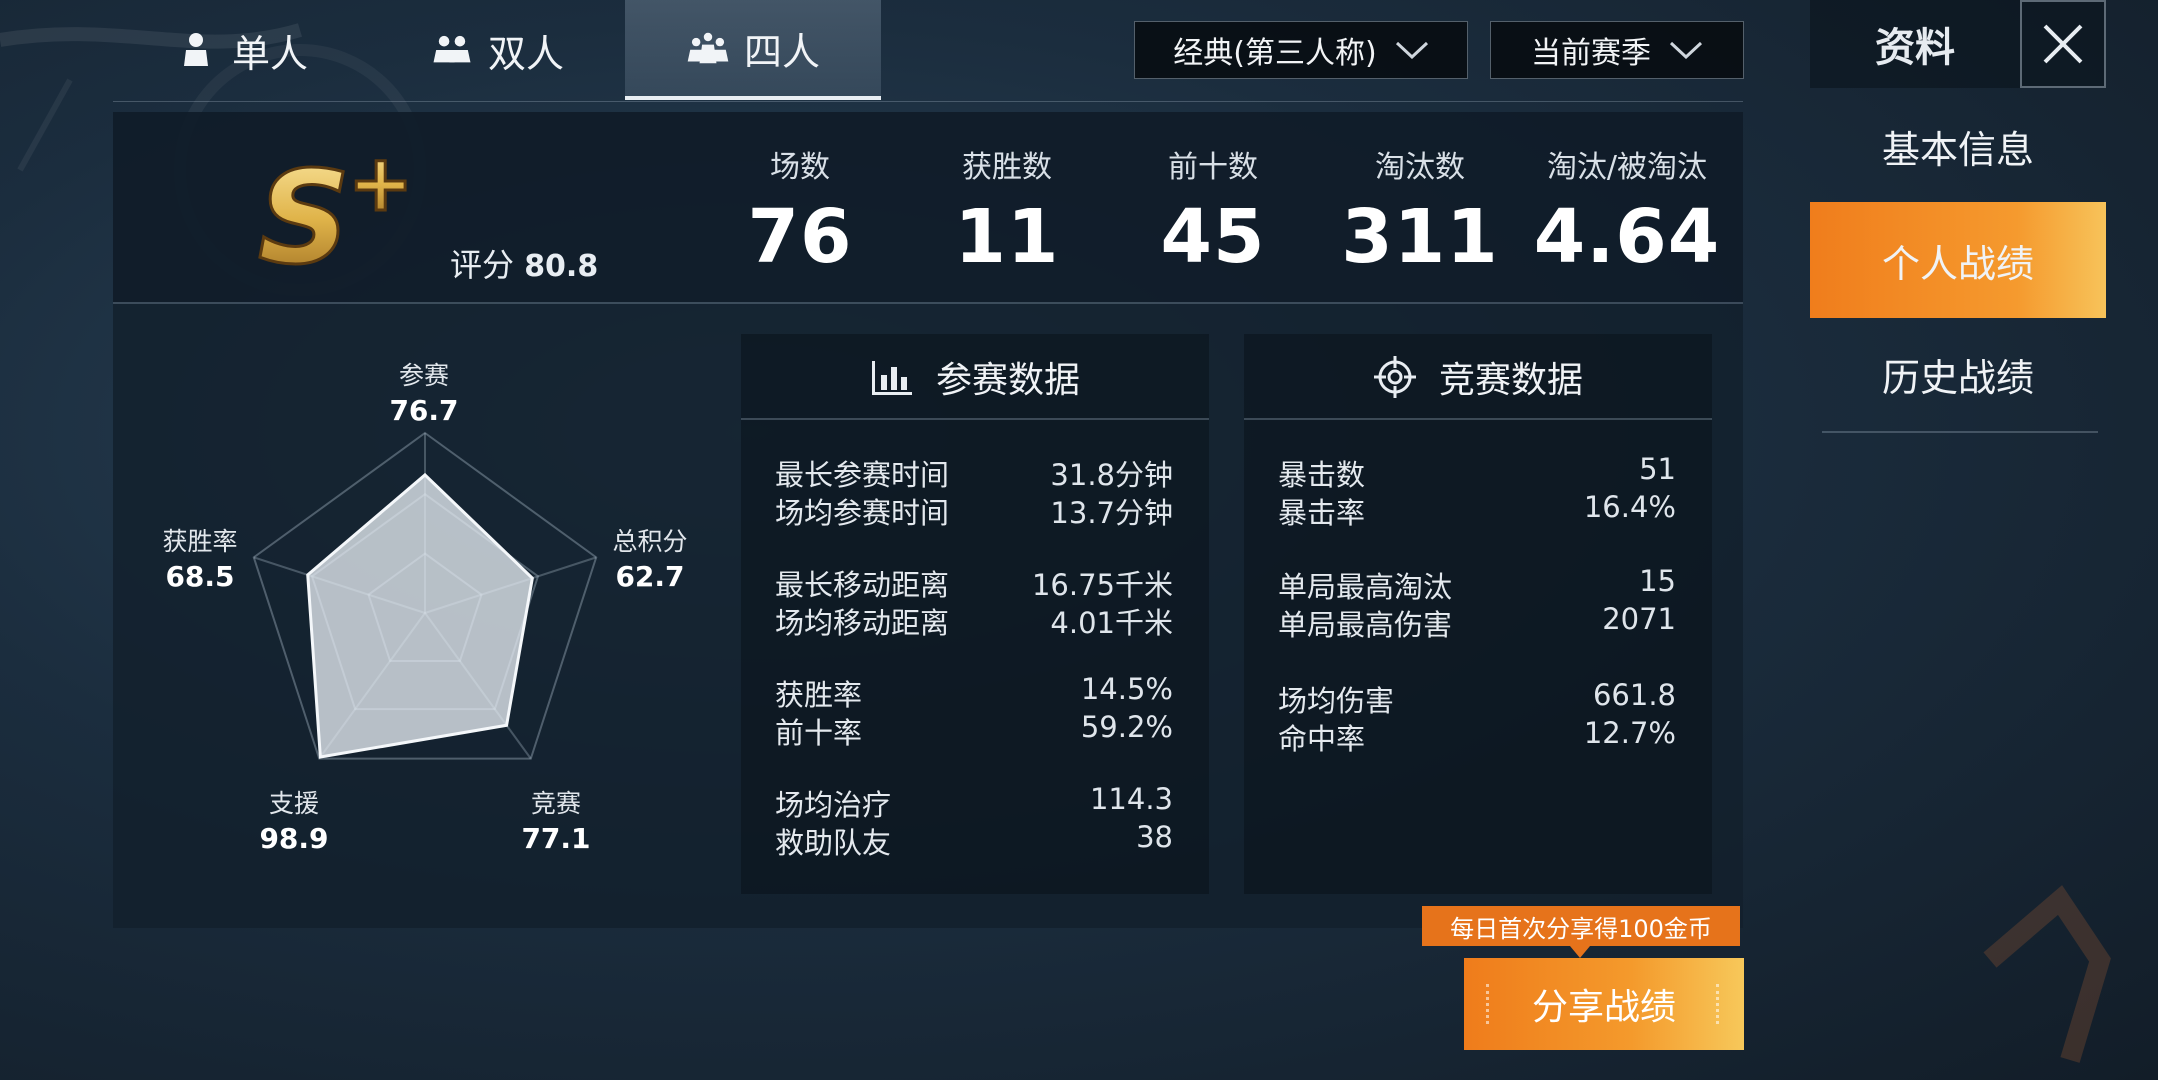  I want to click on radar-axis-name: 总积分, so click(650, 541).